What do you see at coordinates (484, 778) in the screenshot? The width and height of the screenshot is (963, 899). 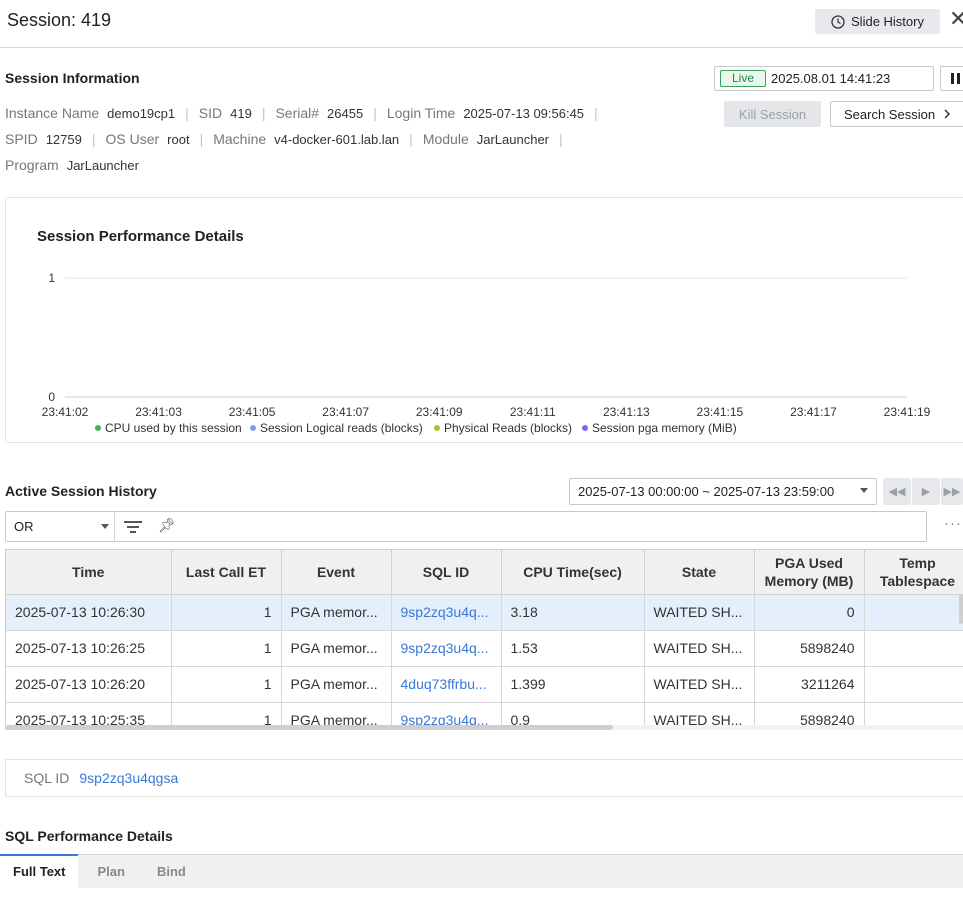 I see `sql-id-panel: SQL ID 9sp2zq3u4qgsa` at bounding box center [484, 778].